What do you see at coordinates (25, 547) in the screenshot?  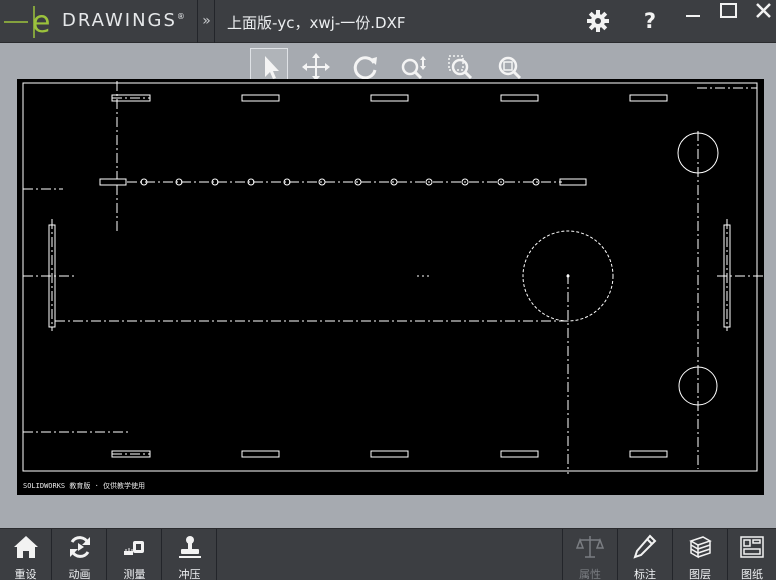 I see `home-icon` at bounding box center [25, 547].